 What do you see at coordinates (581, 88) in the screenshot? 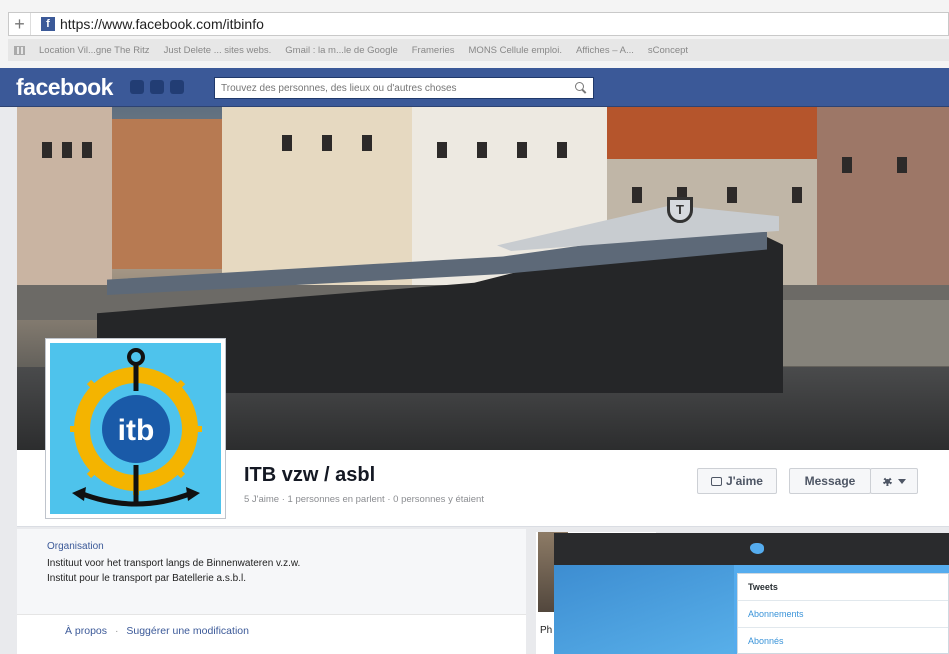
I see `search-icon` at bounding box center [581, 88].